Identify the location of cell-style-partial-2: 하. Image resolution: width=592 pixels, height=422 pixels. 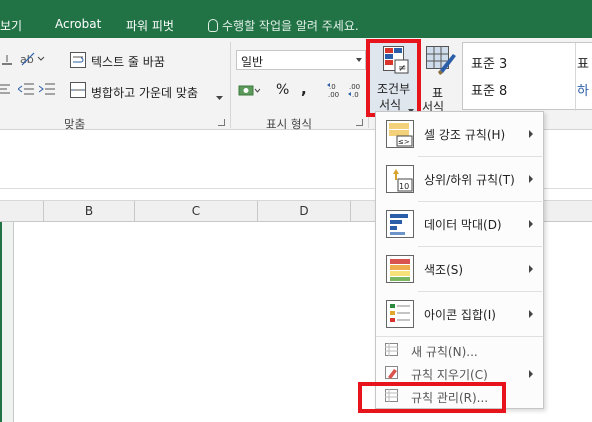
(583, 89).